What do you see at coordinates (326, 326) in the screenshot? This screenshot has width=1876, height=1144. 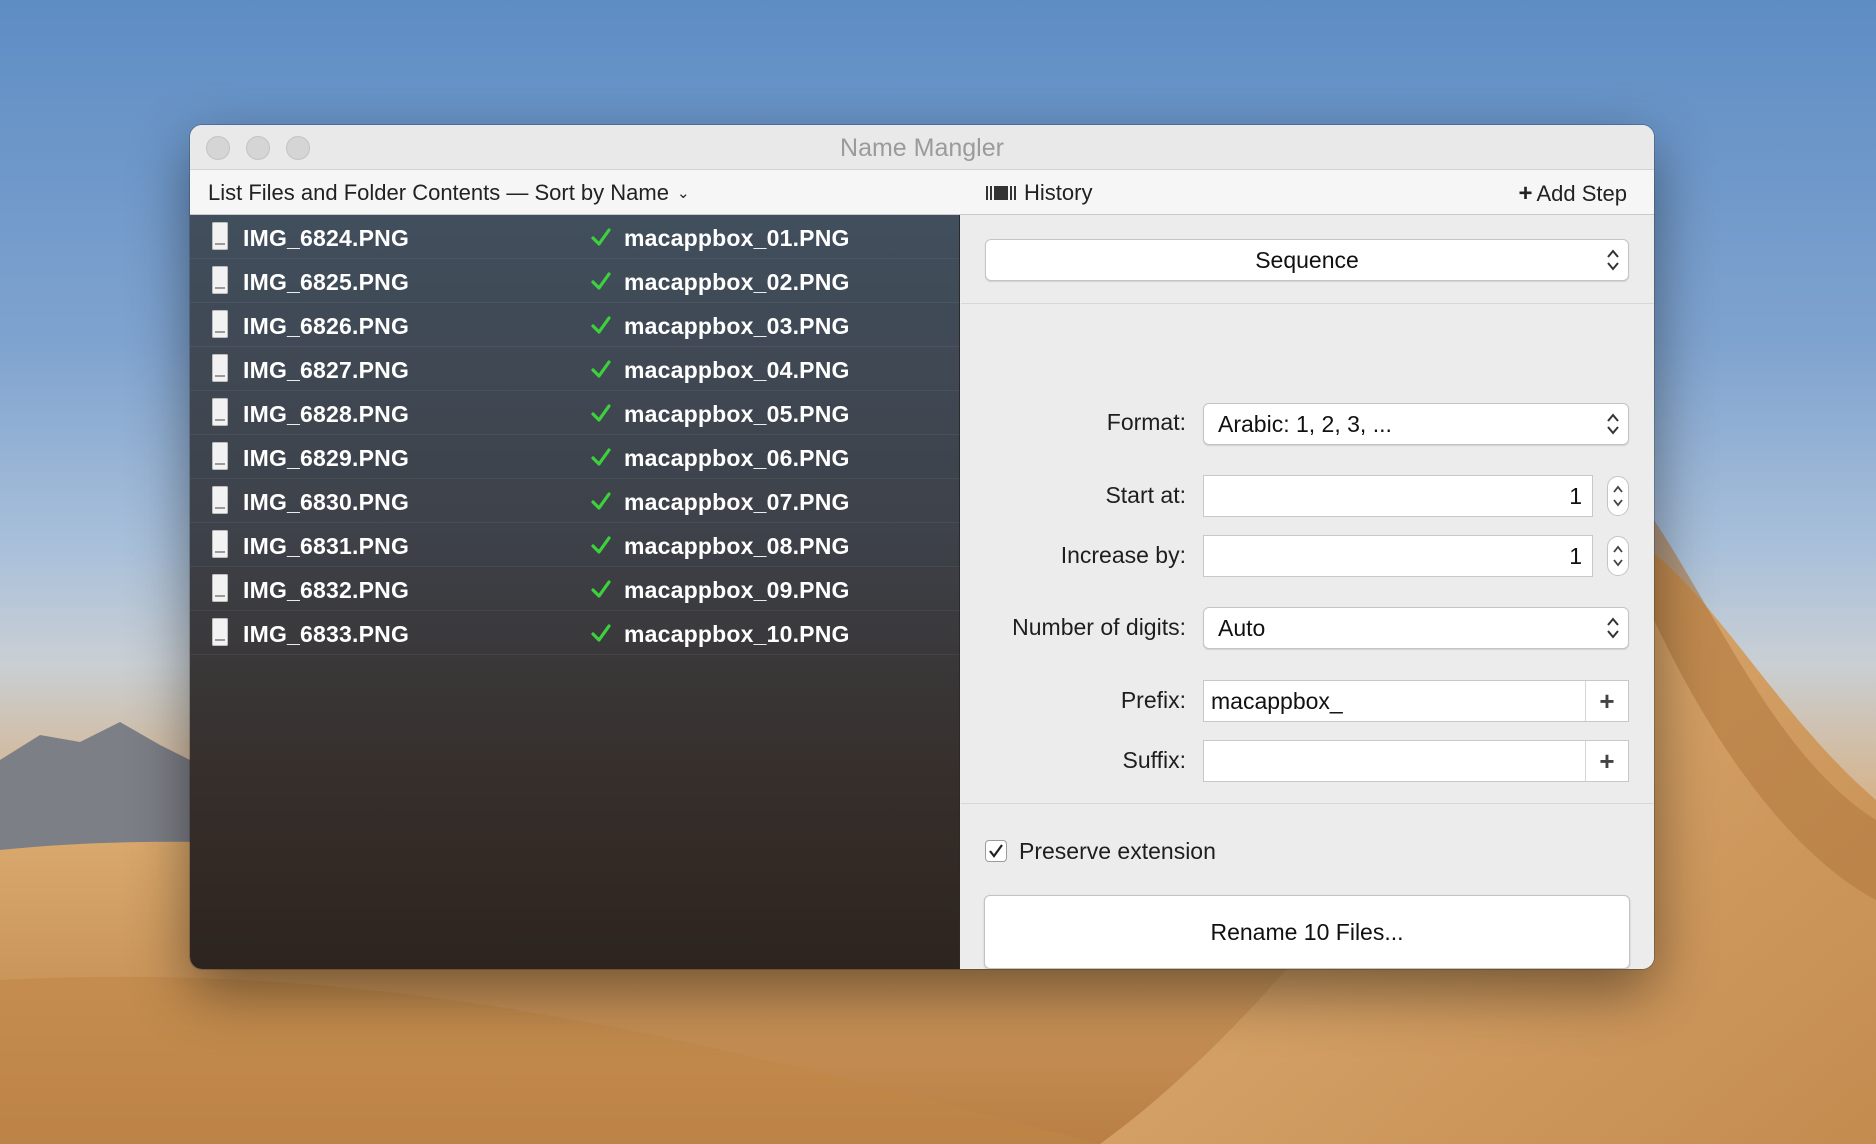 I see `original-filename: IMG_6826.PNG` at bounding box center [326, 326].